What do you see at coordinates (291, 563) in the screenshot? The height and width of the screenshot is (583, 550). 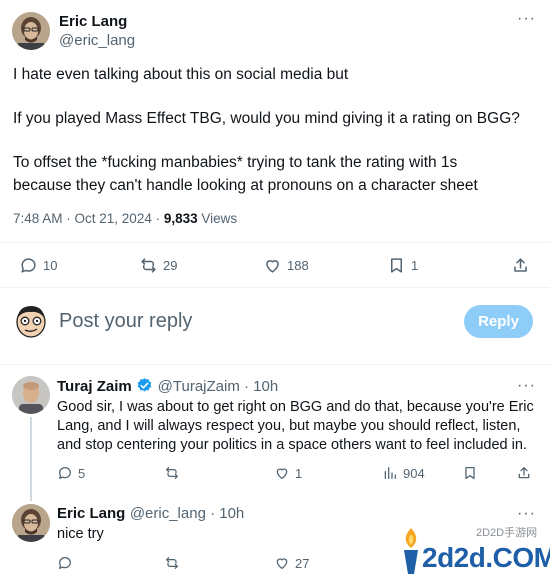 I see `reply-like-action: 27` at bounding box center [291, 563].